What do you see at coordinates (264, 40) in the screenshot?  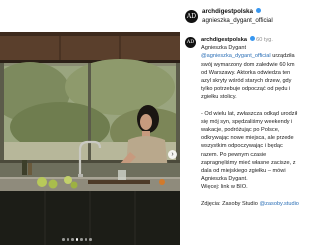 I see `post-timestamp: 60 tyg.` at bounding box center [264, 40].